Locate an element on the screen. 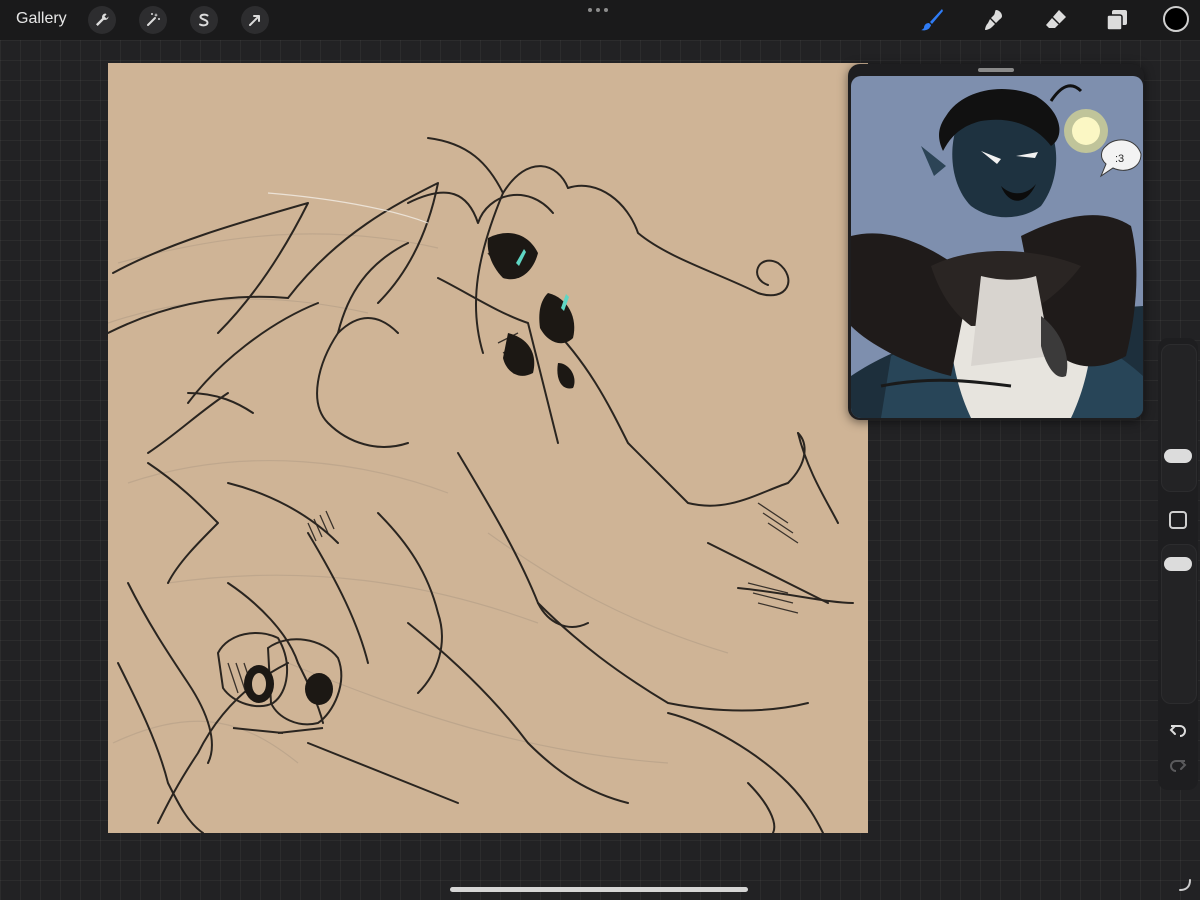 The image size is (1200, 900). redo-icon is located at coordinates (1178, 766).